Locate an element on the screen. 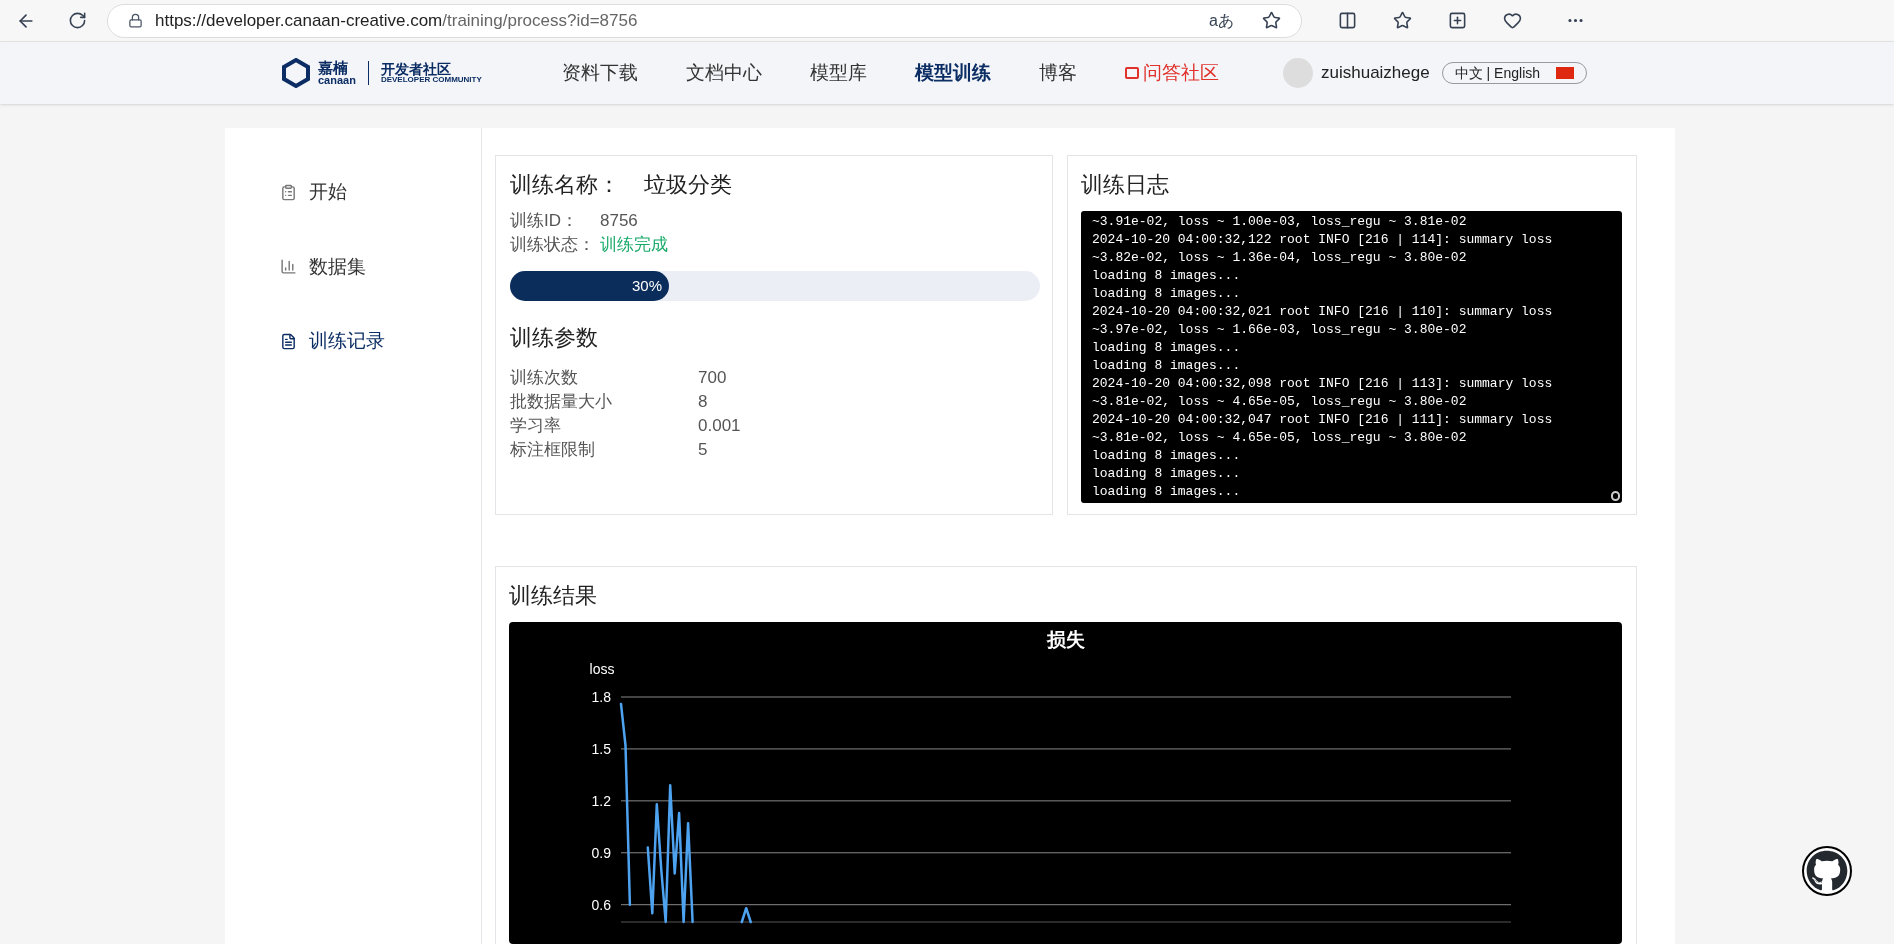 The width and height of the screenshot is (1894, 944). nav-link: 博客 is located at coordinates (1058, 73).